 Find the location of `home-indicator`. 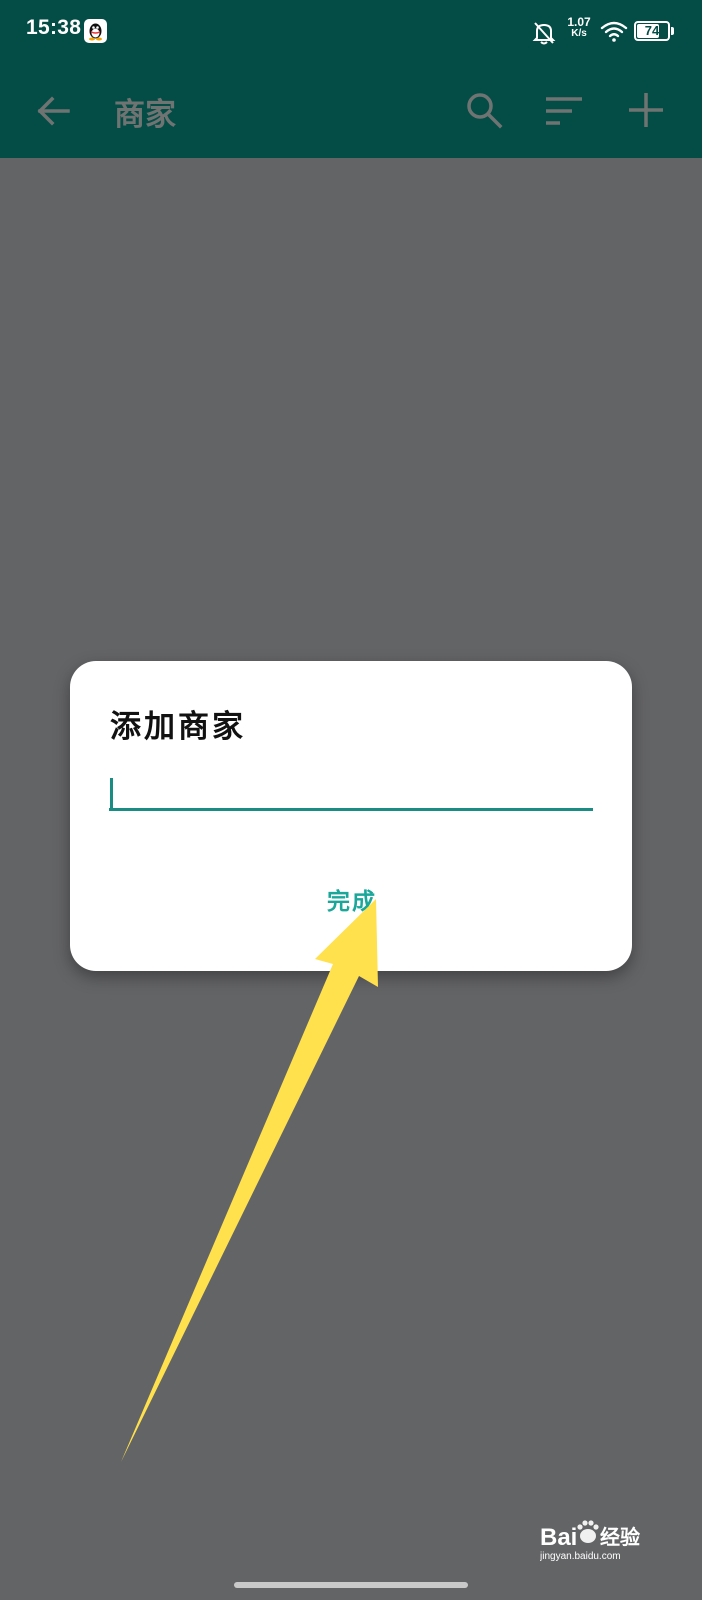

home-indicator is located at coordinates (351, 1585).